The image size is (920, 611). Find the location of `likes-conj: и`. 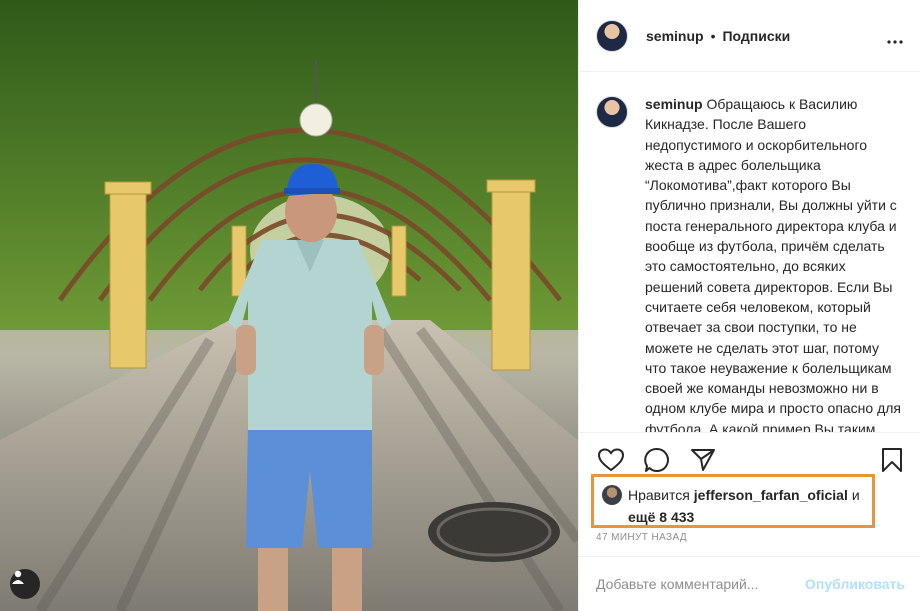

likes-conj: и is located at coordinates (855, 495).